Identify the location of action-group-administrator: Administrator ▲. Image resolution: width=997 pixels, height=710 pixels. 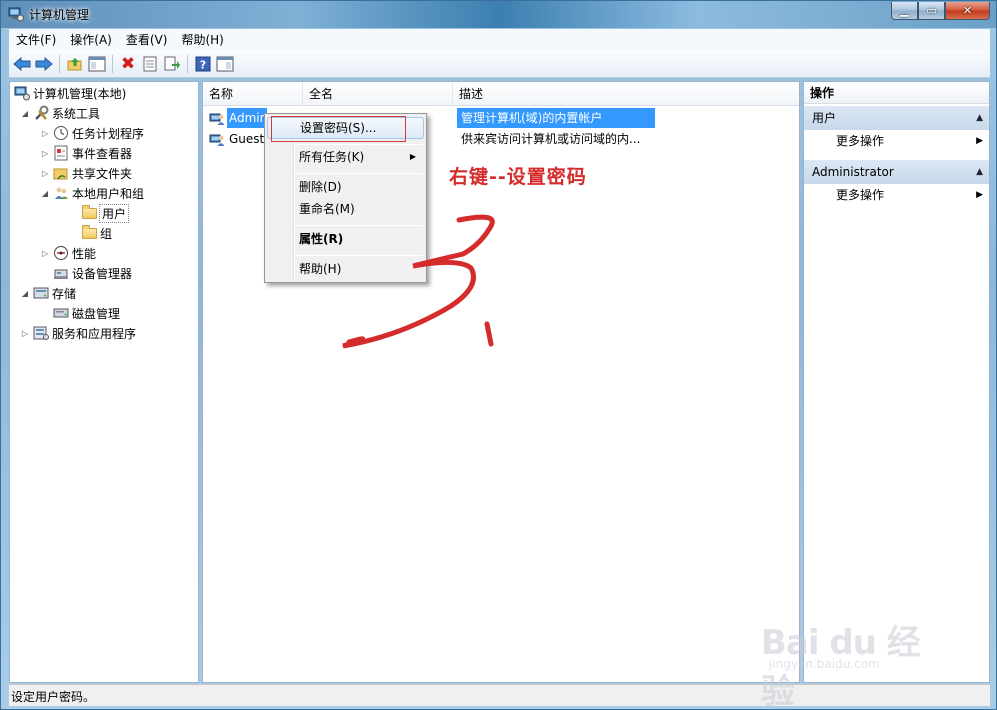
(896, 172).